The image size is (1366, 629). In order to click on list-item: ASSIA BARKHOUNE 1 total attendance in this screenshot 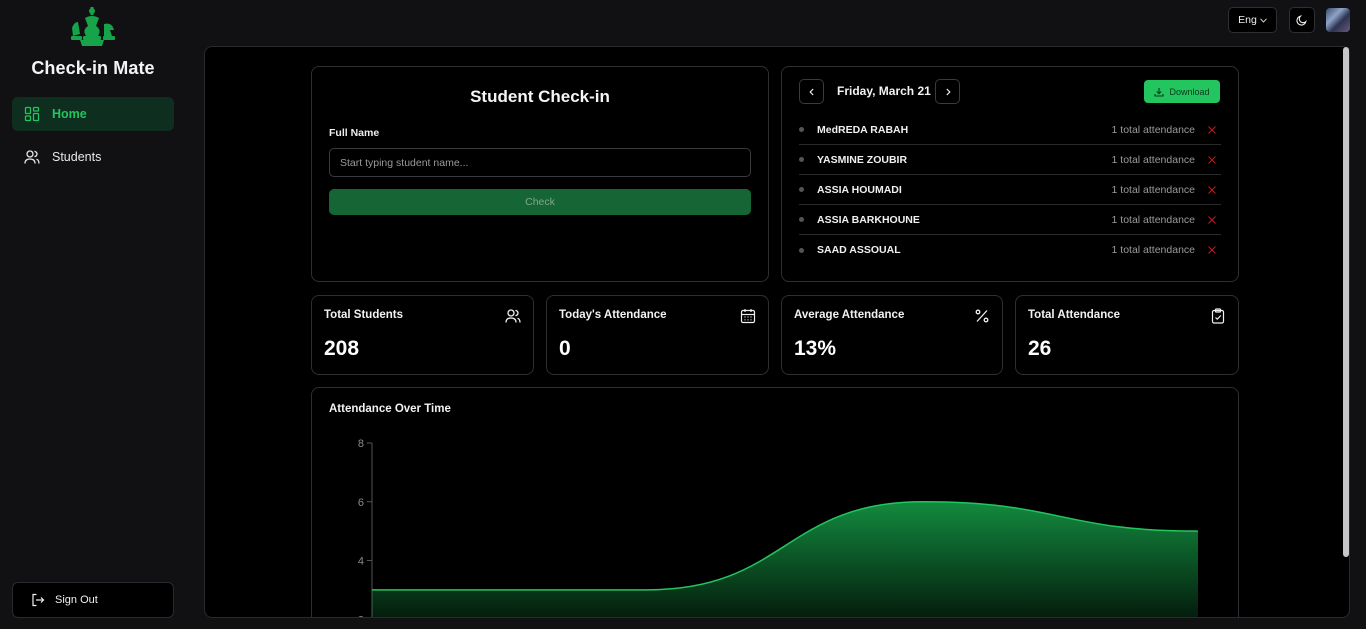, I will do `click(1010, 220)`.